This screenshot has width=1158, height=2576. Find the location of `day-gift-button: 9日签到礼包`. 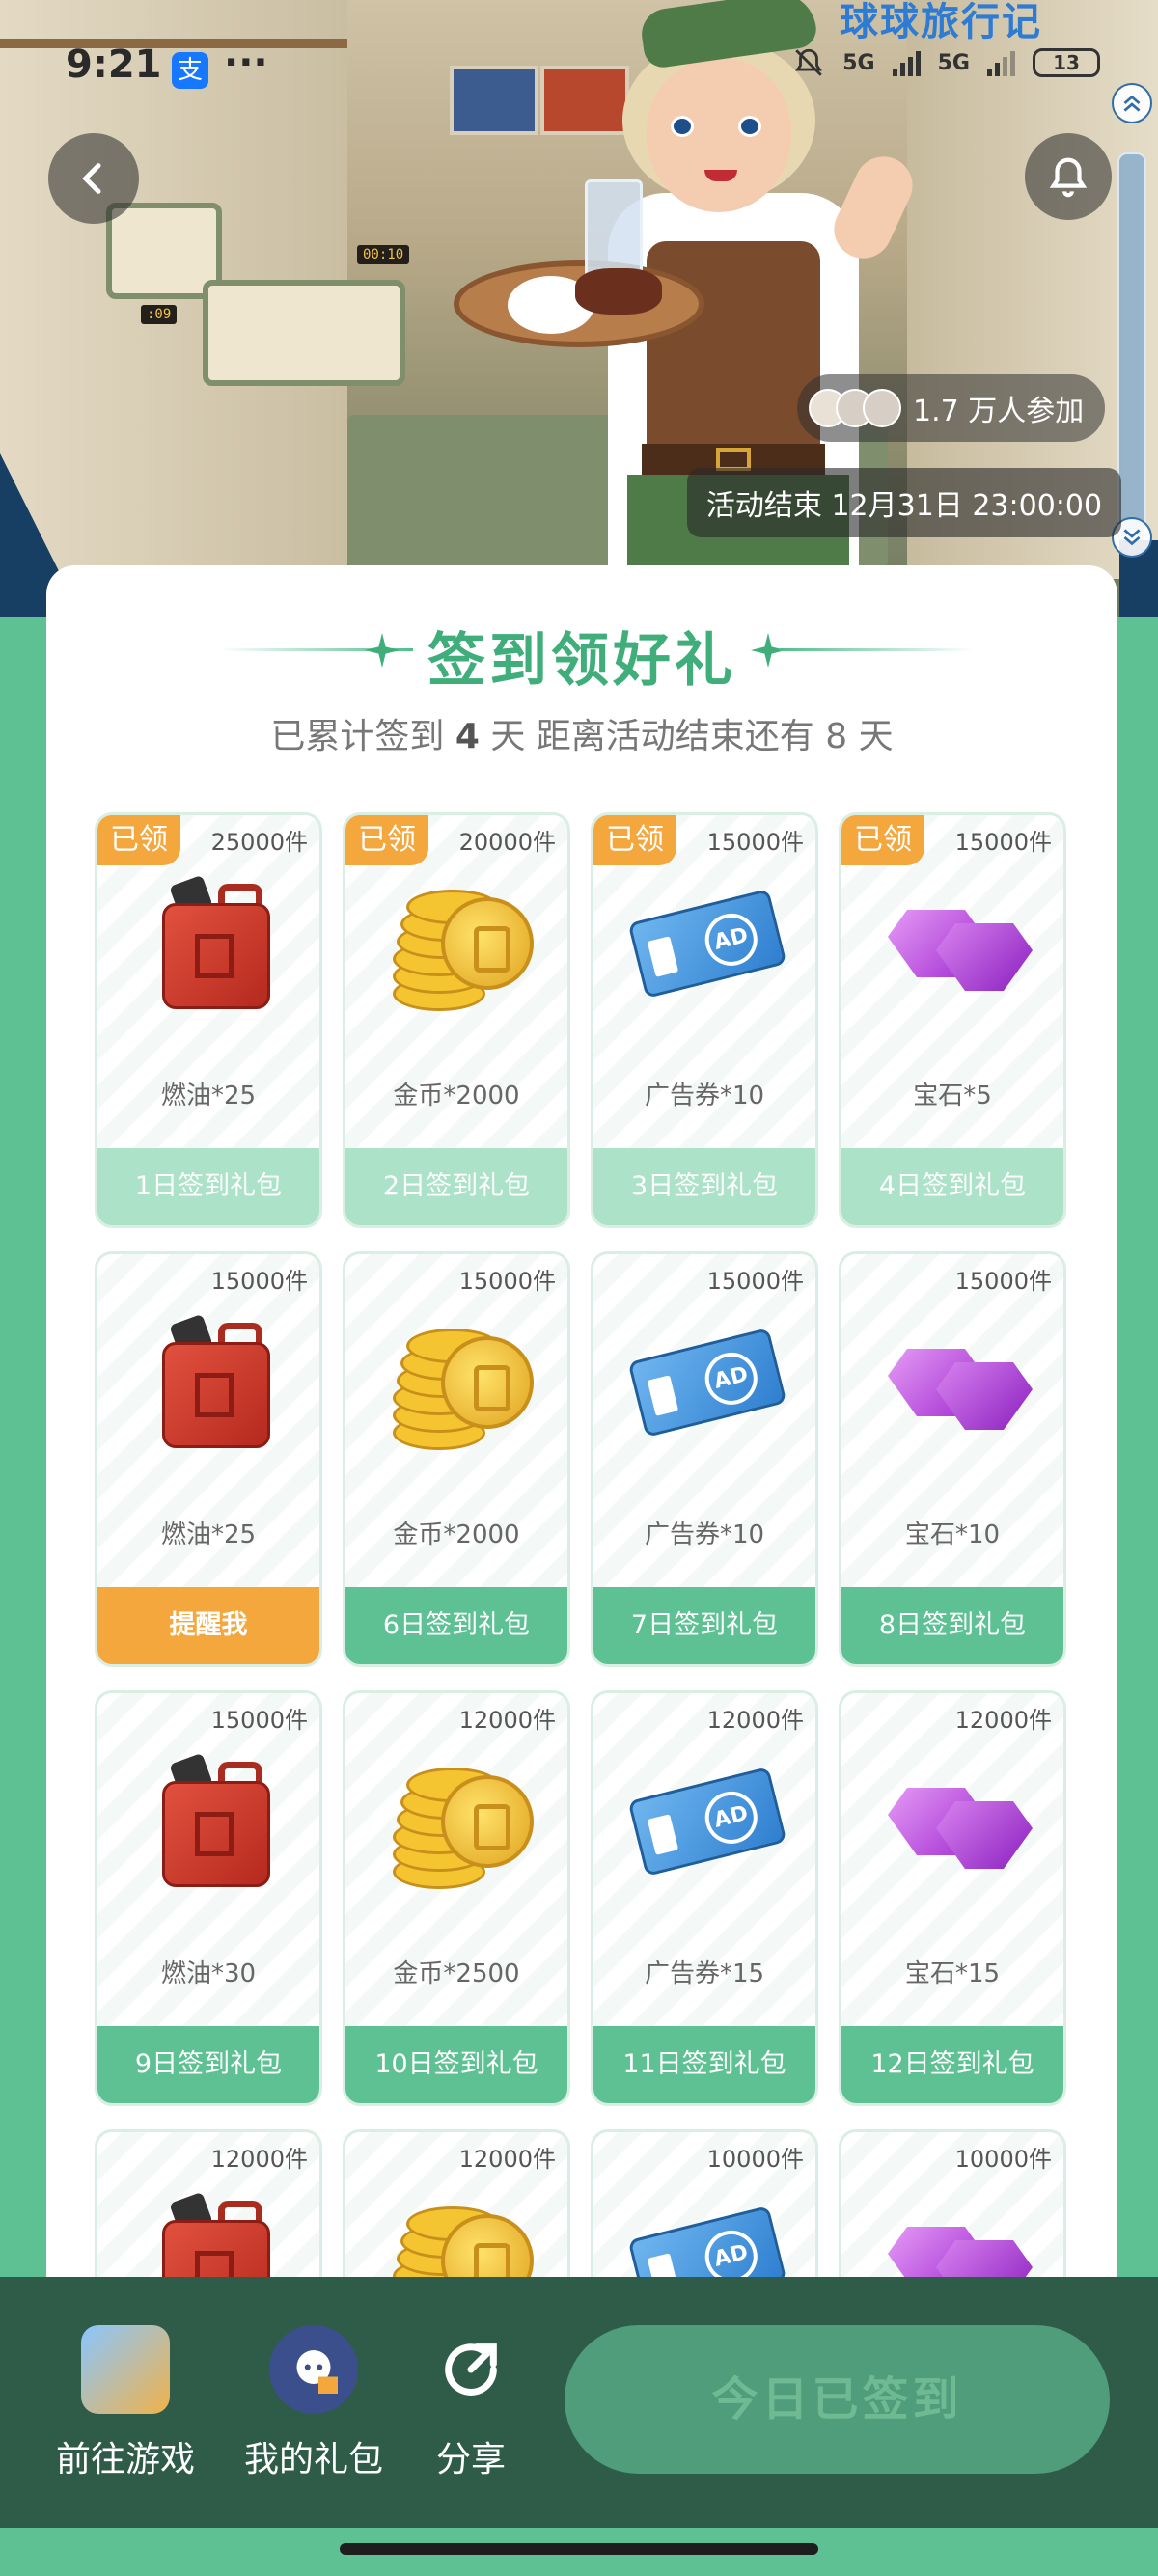

day-gift-button: 9日签到礼包 is located at coordinates (208, 2064).